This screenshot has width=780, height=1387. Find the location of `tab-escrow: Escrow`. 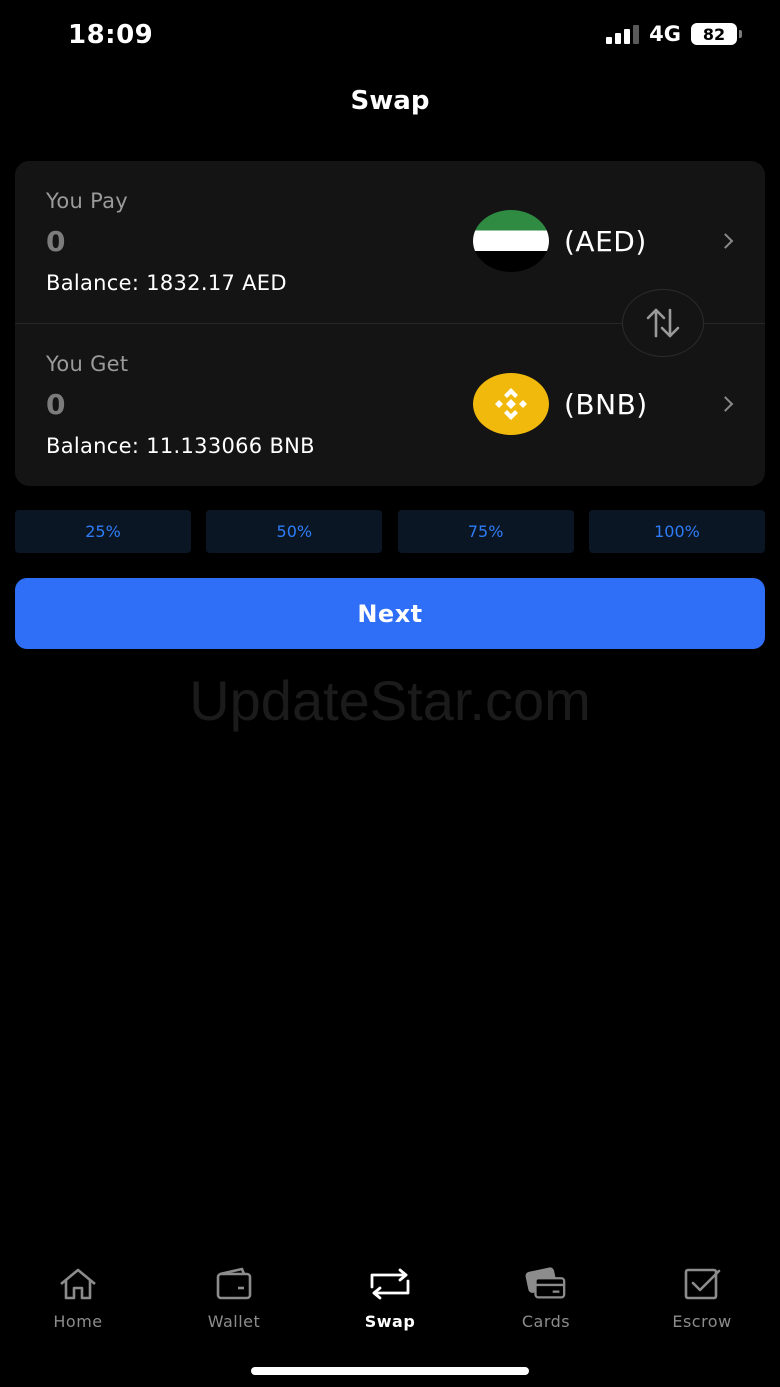

tab-escrow: Escrow is located at coordinates (702, 1302).